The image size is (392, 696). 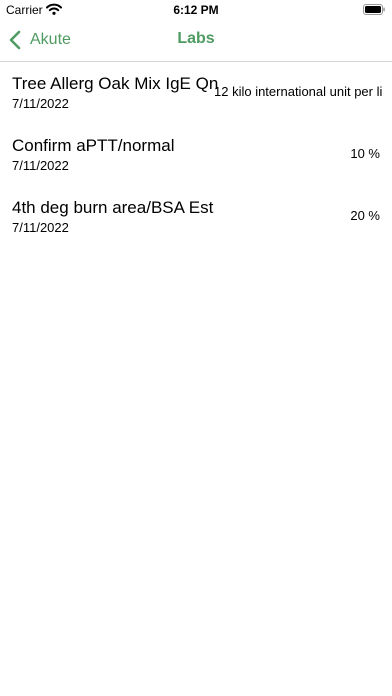 I want to click on lab-row: Confirm aPTT/normal 7/11/2022 10 %, so click(x=196, y=155).